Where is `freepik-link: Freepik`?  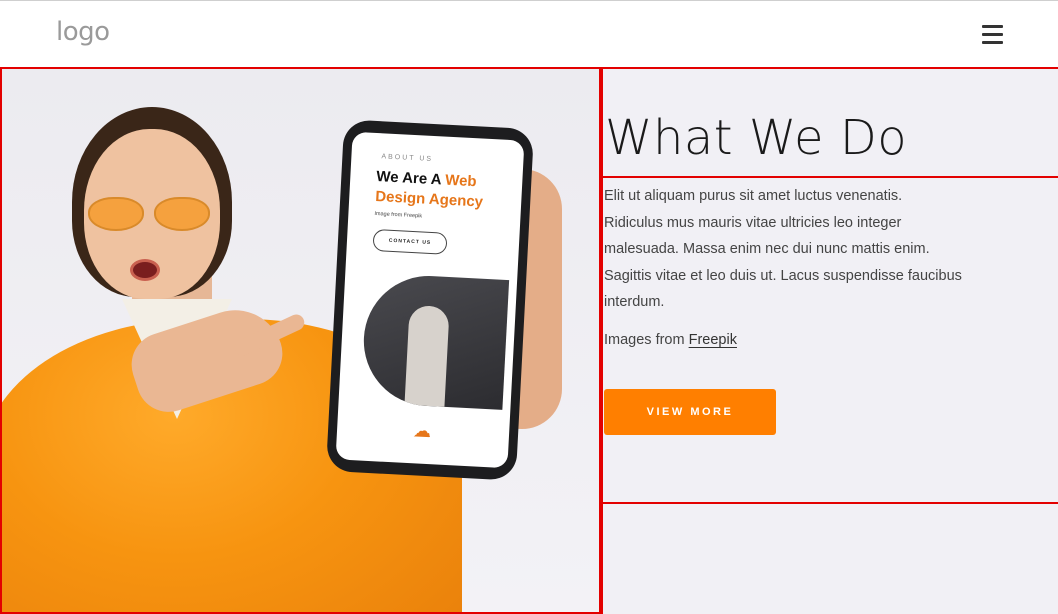
freepik-link: Freepik is located at coordinates (713, 340).